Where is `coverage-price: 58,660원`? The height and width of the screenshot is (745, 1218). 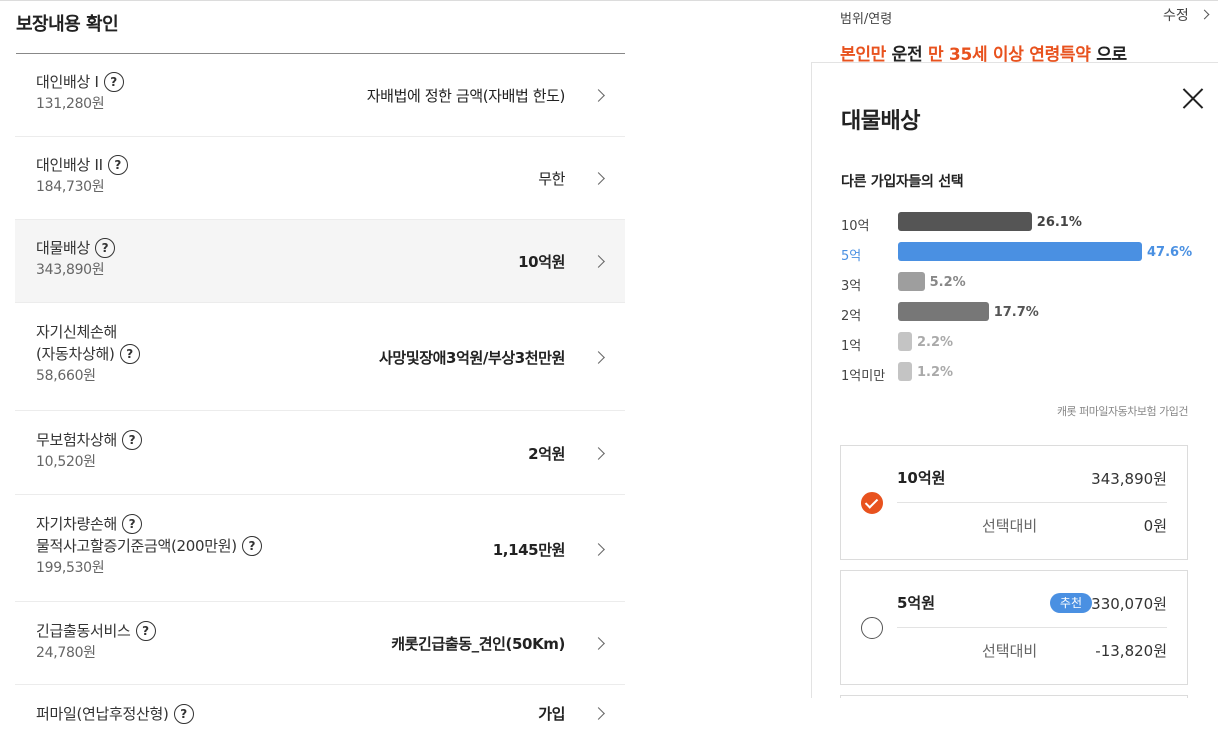
coverage-price: 58,660원 is located at coordinates (66, 376).